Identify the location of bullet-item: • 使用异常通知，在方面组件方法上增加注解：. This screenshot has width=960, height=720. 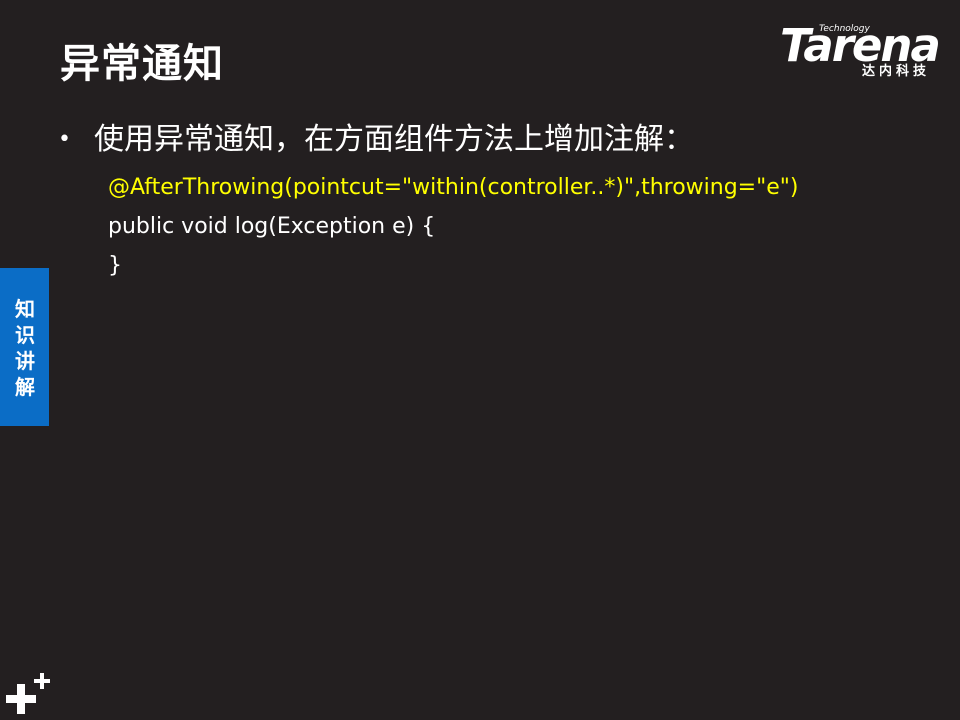
(376, 140).